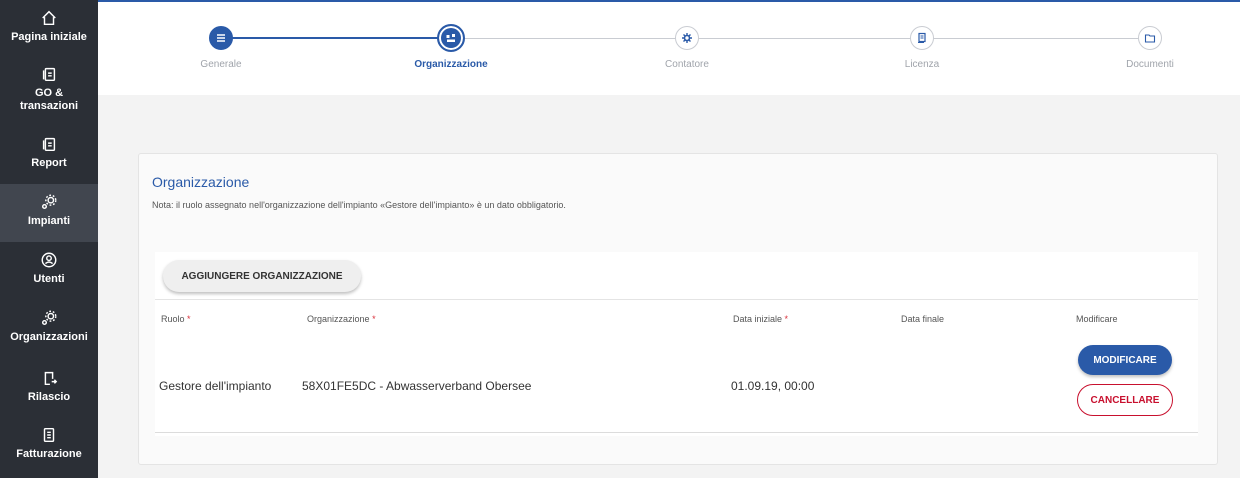 The height and width of the screenshot is (478, 1240). Describe the element at coordinates (922, 64) in the screenshot. I see `step-label: Licenza` at that location.